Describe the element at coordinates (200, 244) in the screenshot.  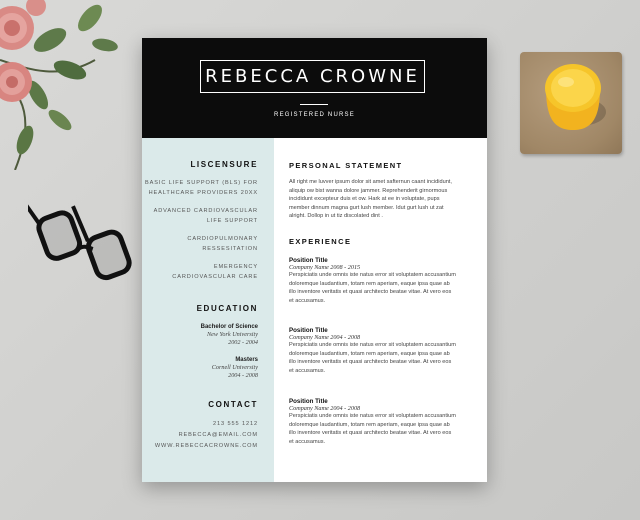
I see `licensure-item: CARDIOPULMONARY RESSESITATION` at that location.